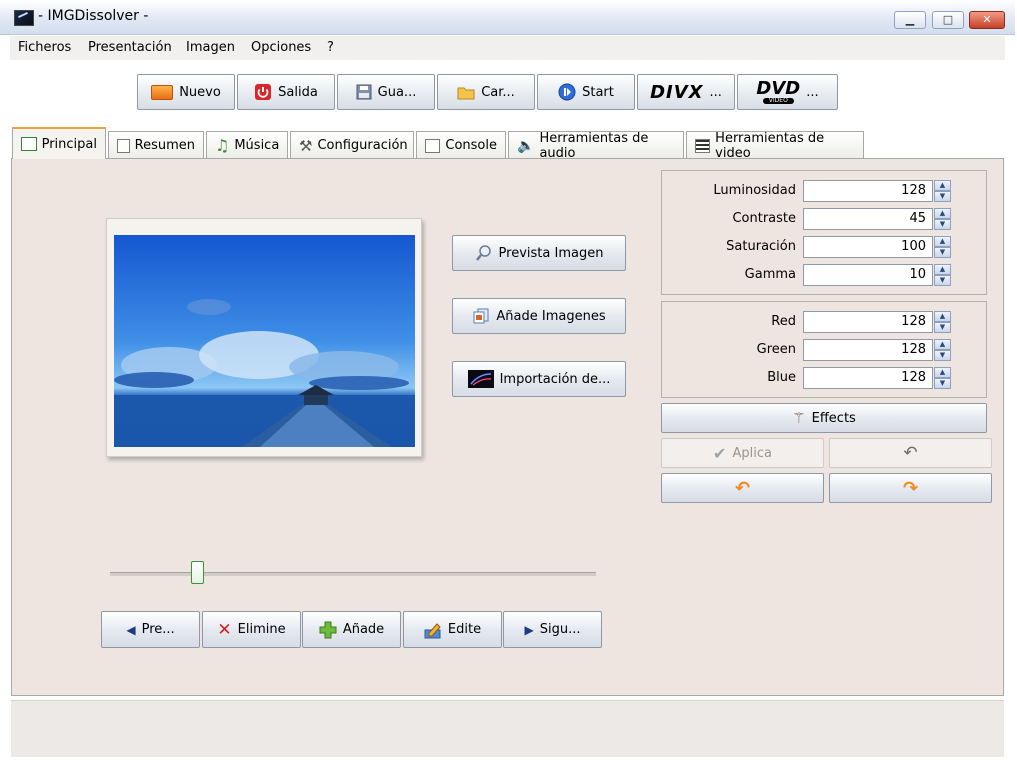  Describe the element at coordinates (824, 418) in the screenshot. I see `effects-button: ⚚ Effects` at that location.